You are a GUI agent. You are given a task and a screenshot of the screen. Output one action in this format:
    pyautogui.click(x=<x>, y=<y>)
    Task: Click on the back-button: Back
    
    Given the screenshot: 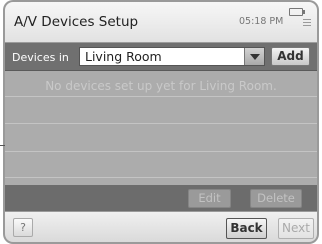 What is the action you would take?
    pyautogui.click(x=246, y=228)
    